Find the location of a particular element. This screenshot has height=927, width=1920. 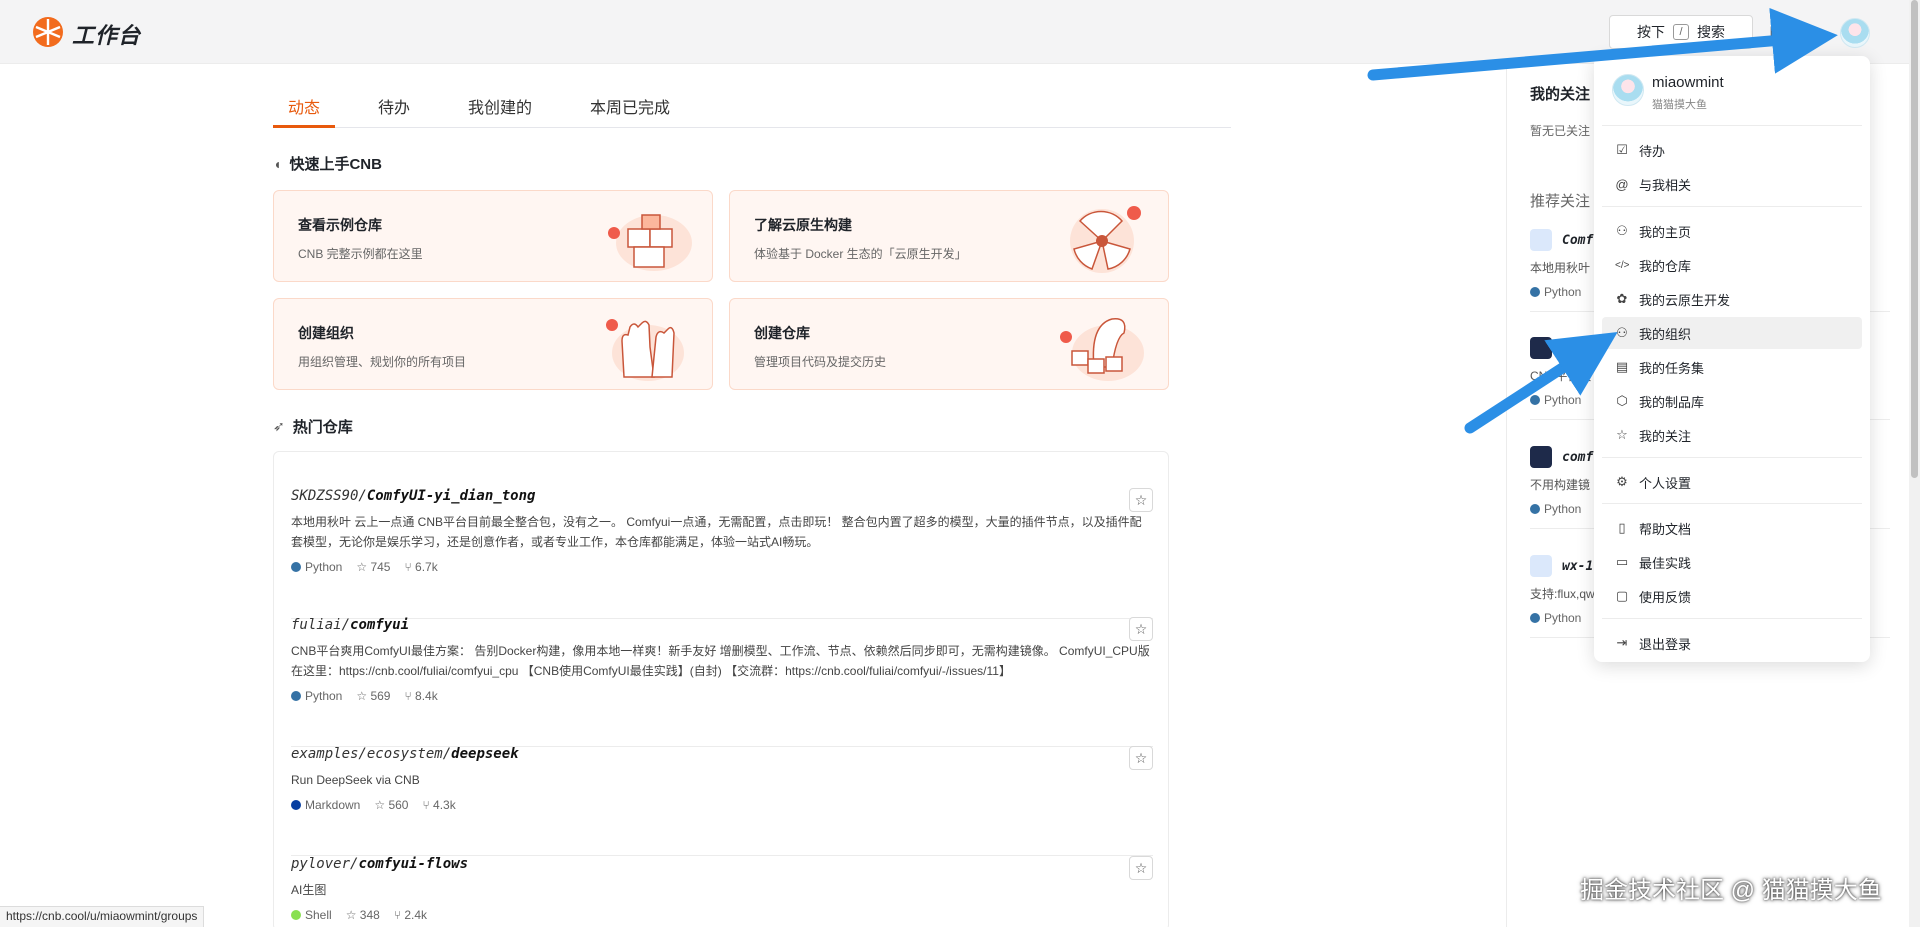

repo-forks: ⑂ 6.7k is located at coordinates (421, 567).